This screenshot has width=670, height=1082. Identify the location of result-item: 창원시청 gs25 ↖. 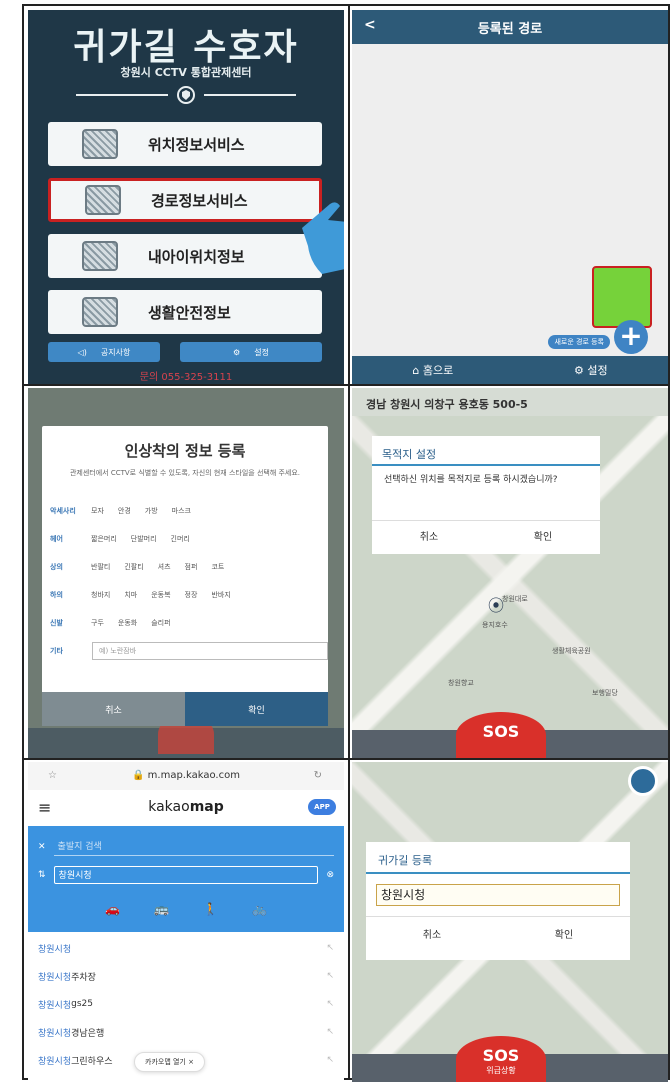
(186, 1004).